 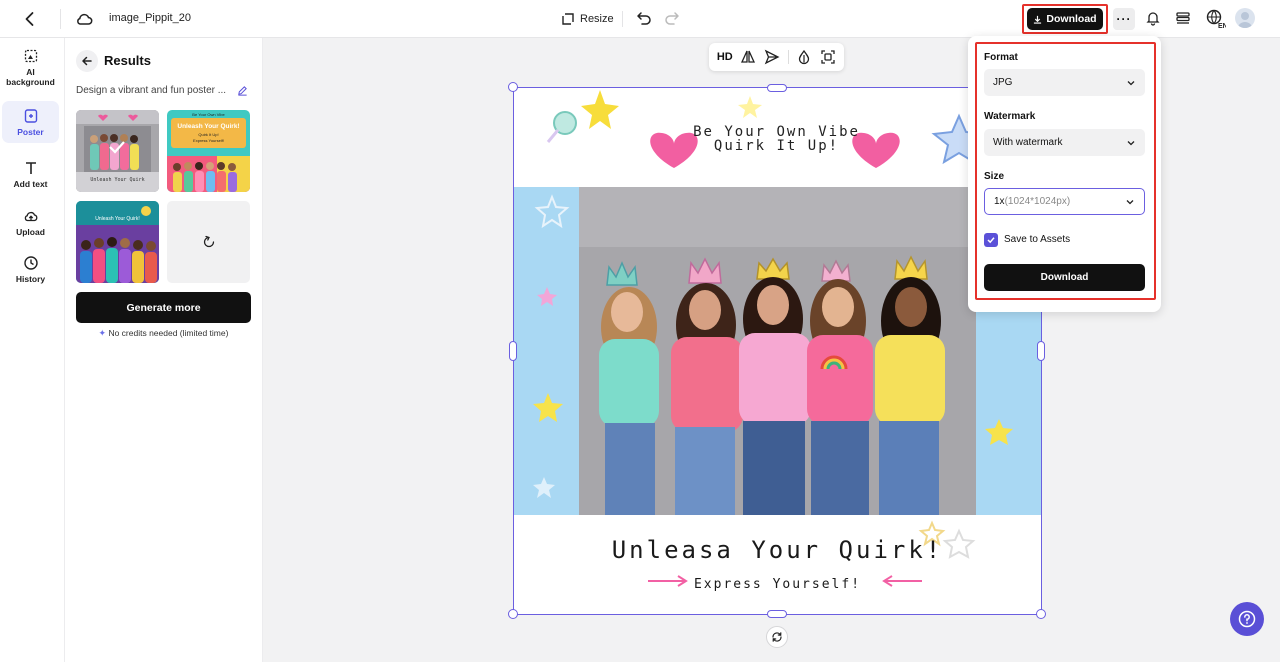 What do you see at coordinates (1037, 239) in the screenshot?
I see `save-to-assets-label: Save to Assets` at bounding box center [1037, 239].